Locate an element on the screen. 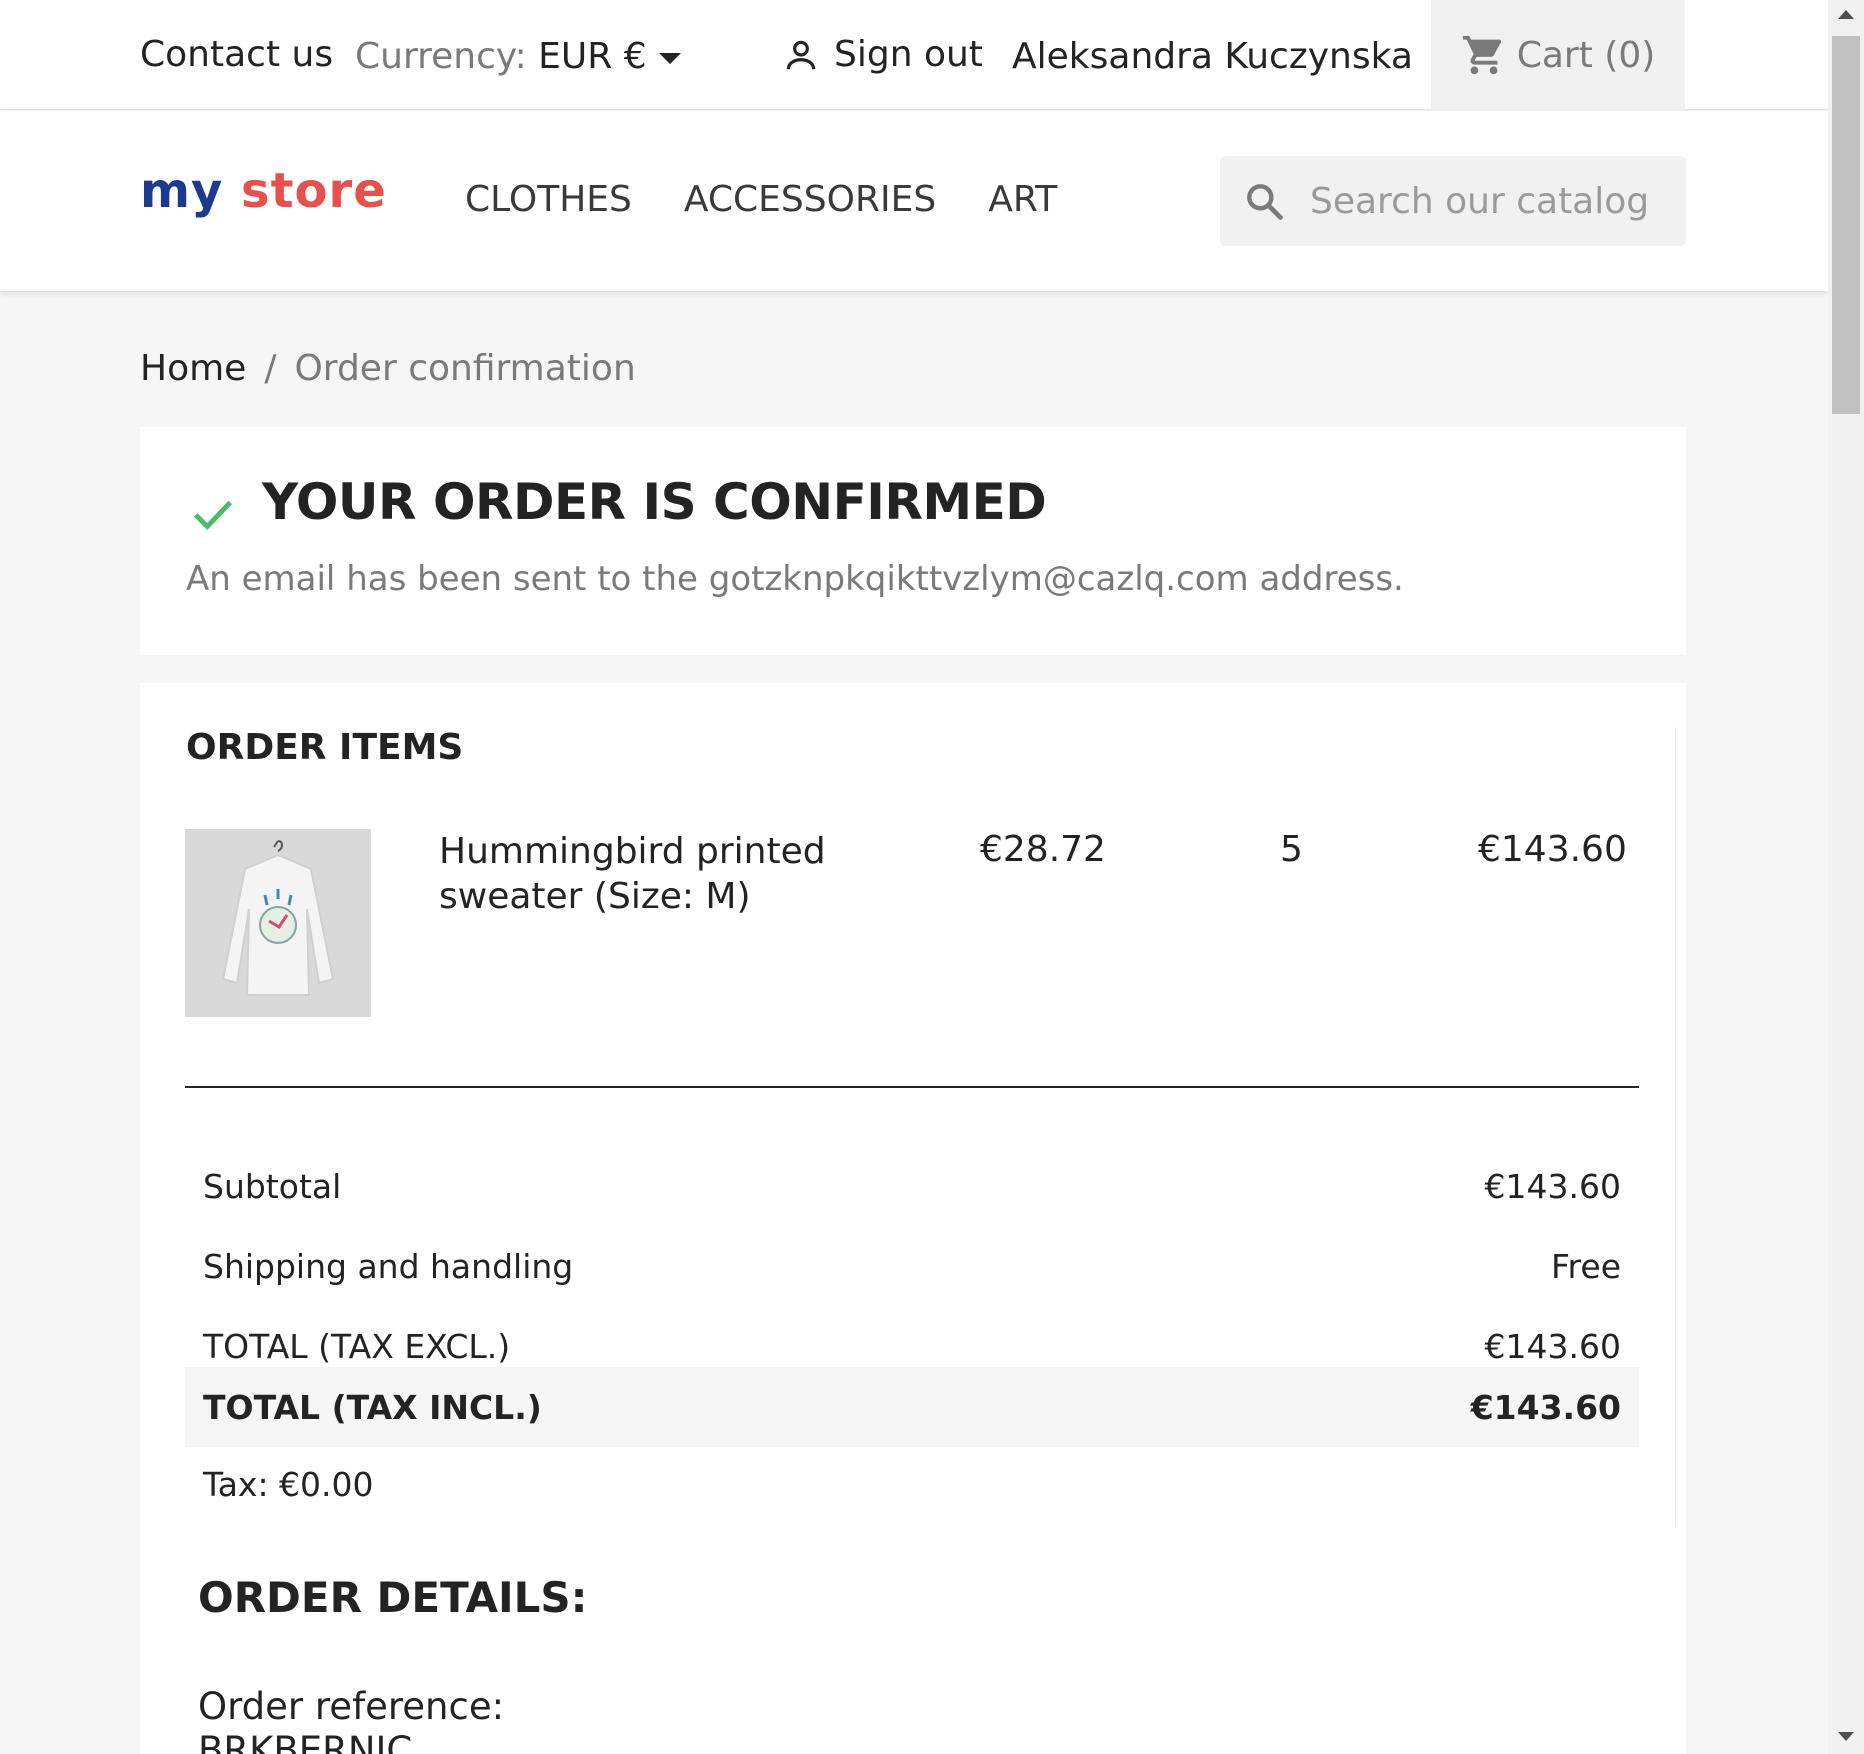 The width and height of the screenshot is (1864, 1754). sign-out-link: Sign out is located at coordinates (882, 54).